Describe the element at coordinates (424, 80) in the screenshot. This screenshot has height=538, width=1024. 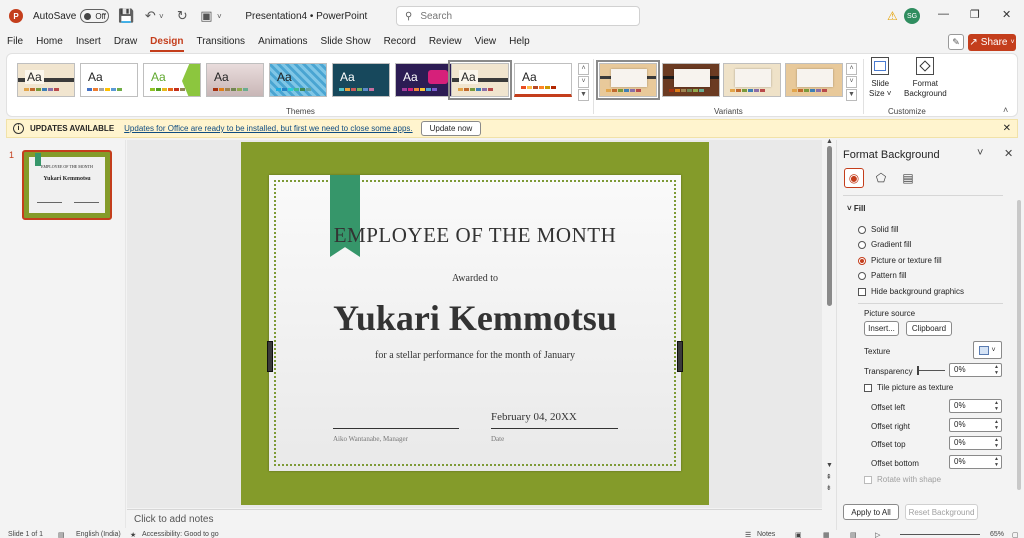
I see `theme-thumbnail-7: Aa` at that location.